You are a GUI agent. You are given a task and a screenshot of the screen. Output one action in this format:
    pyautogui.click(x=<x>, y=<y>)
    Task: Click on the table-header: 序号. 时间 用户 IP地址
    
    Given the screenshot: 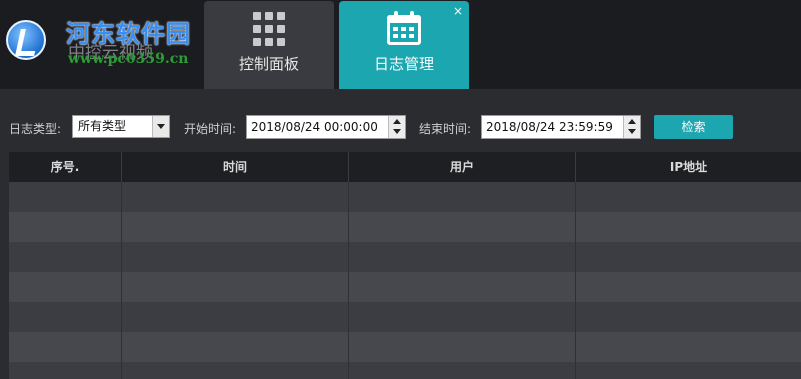 What is the action you would take?
    pyautogui.click(x=405, y=167)
    